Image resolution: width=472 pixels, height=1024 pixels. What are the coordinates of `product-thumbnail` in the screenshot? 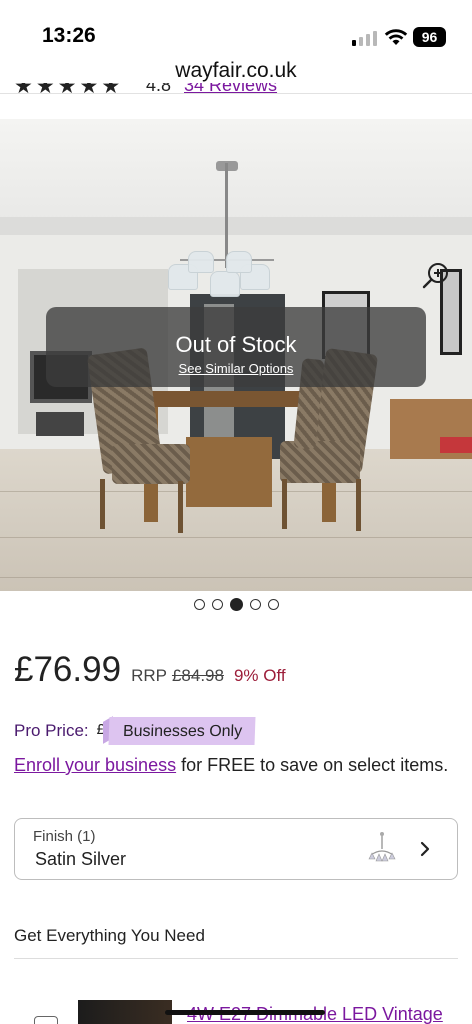 It's located at (125, 1012).